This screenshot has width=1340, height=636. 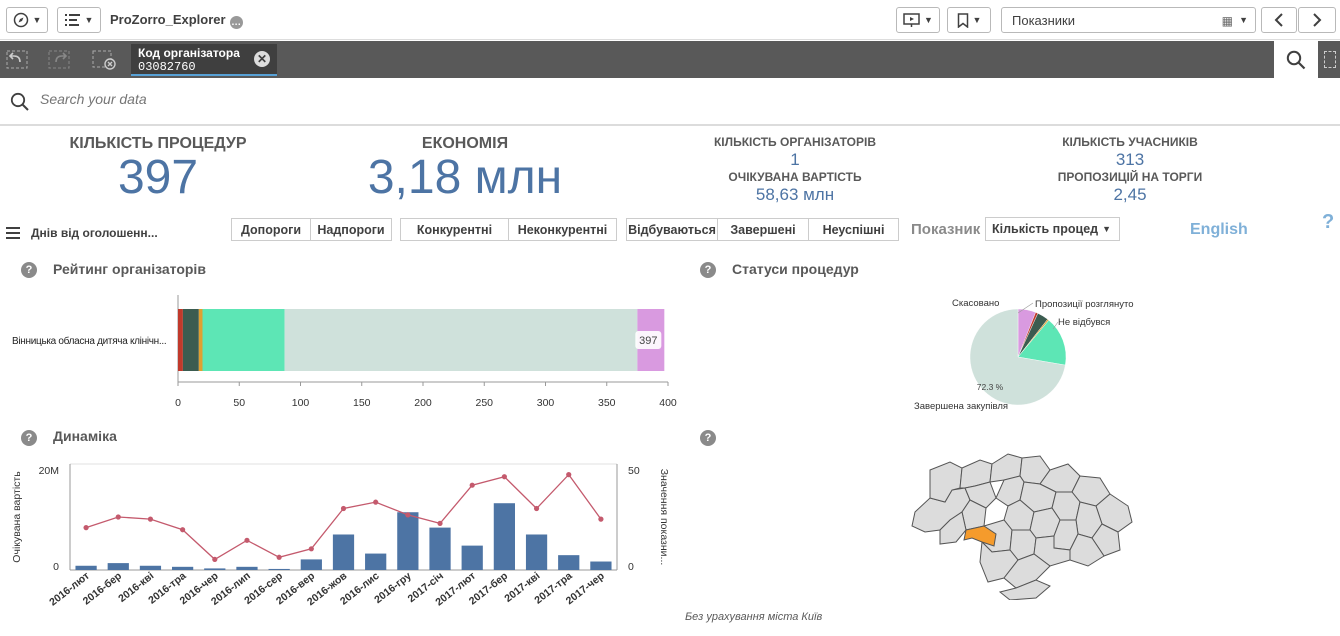 I want to click on x-tick-label: 100, so click(x=301, y=403).